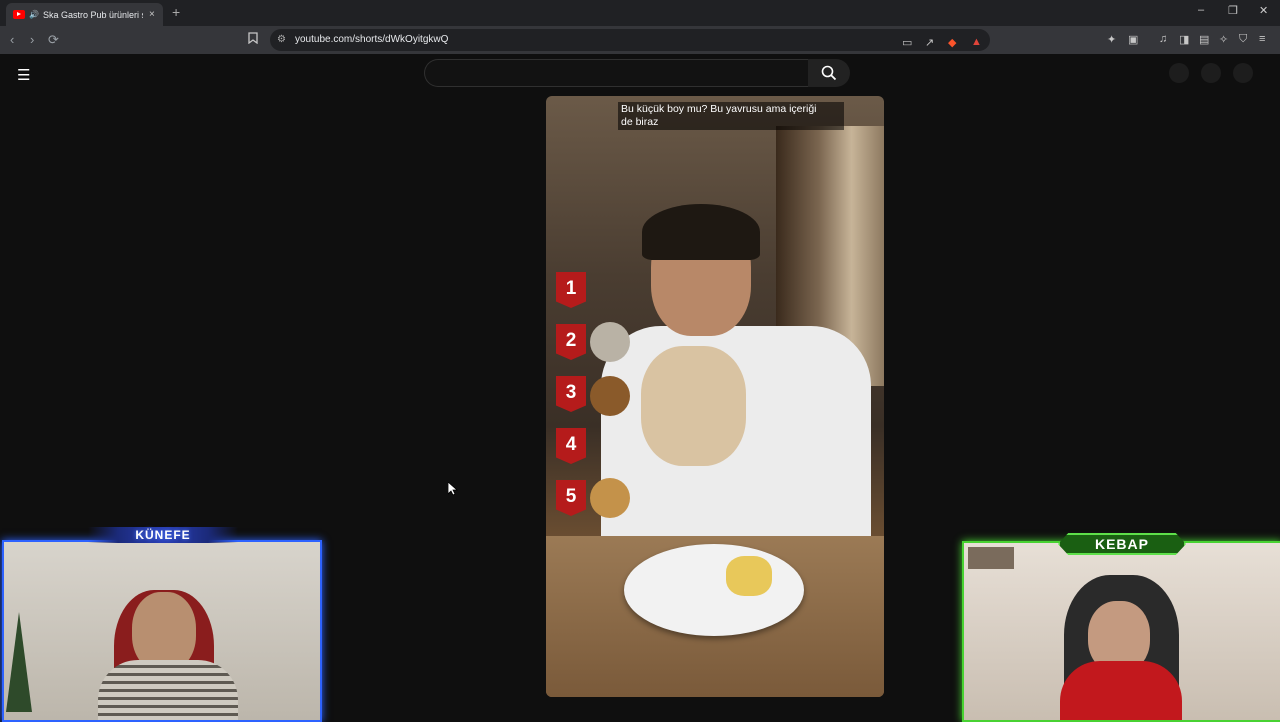 The image size is (1280, 722). Describe the element at coordinates (1204, 39) in the screenshot. I see `wallet-icon: ▤` at that location.